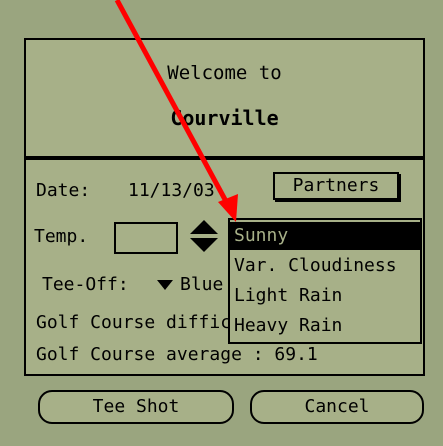 This screenshot has height=446, width=443. I want to click on cancel-button: Cancel, so click(337, 407).